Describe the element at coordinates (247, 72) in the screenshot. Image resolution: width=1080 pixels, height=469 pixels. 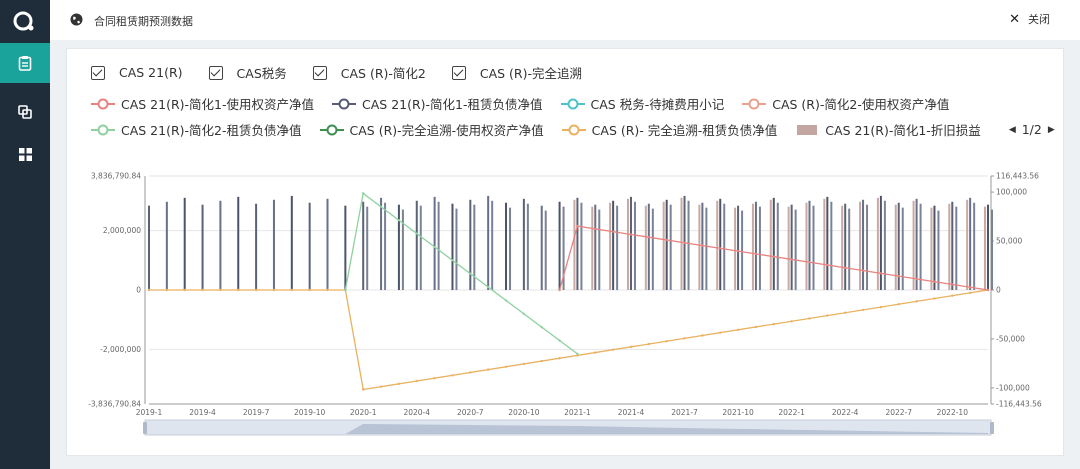
I see `filter-checkbox: CAS税务` at that location.